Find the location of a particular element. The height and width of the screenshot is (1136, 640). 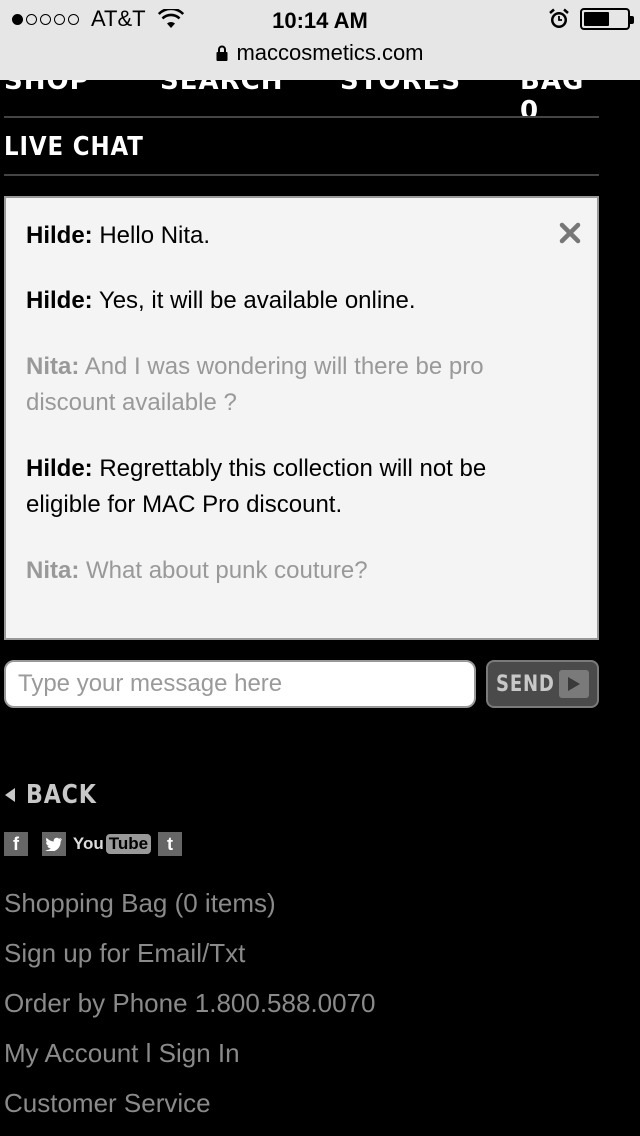

nav-divider is located at coordinates (301, 117).